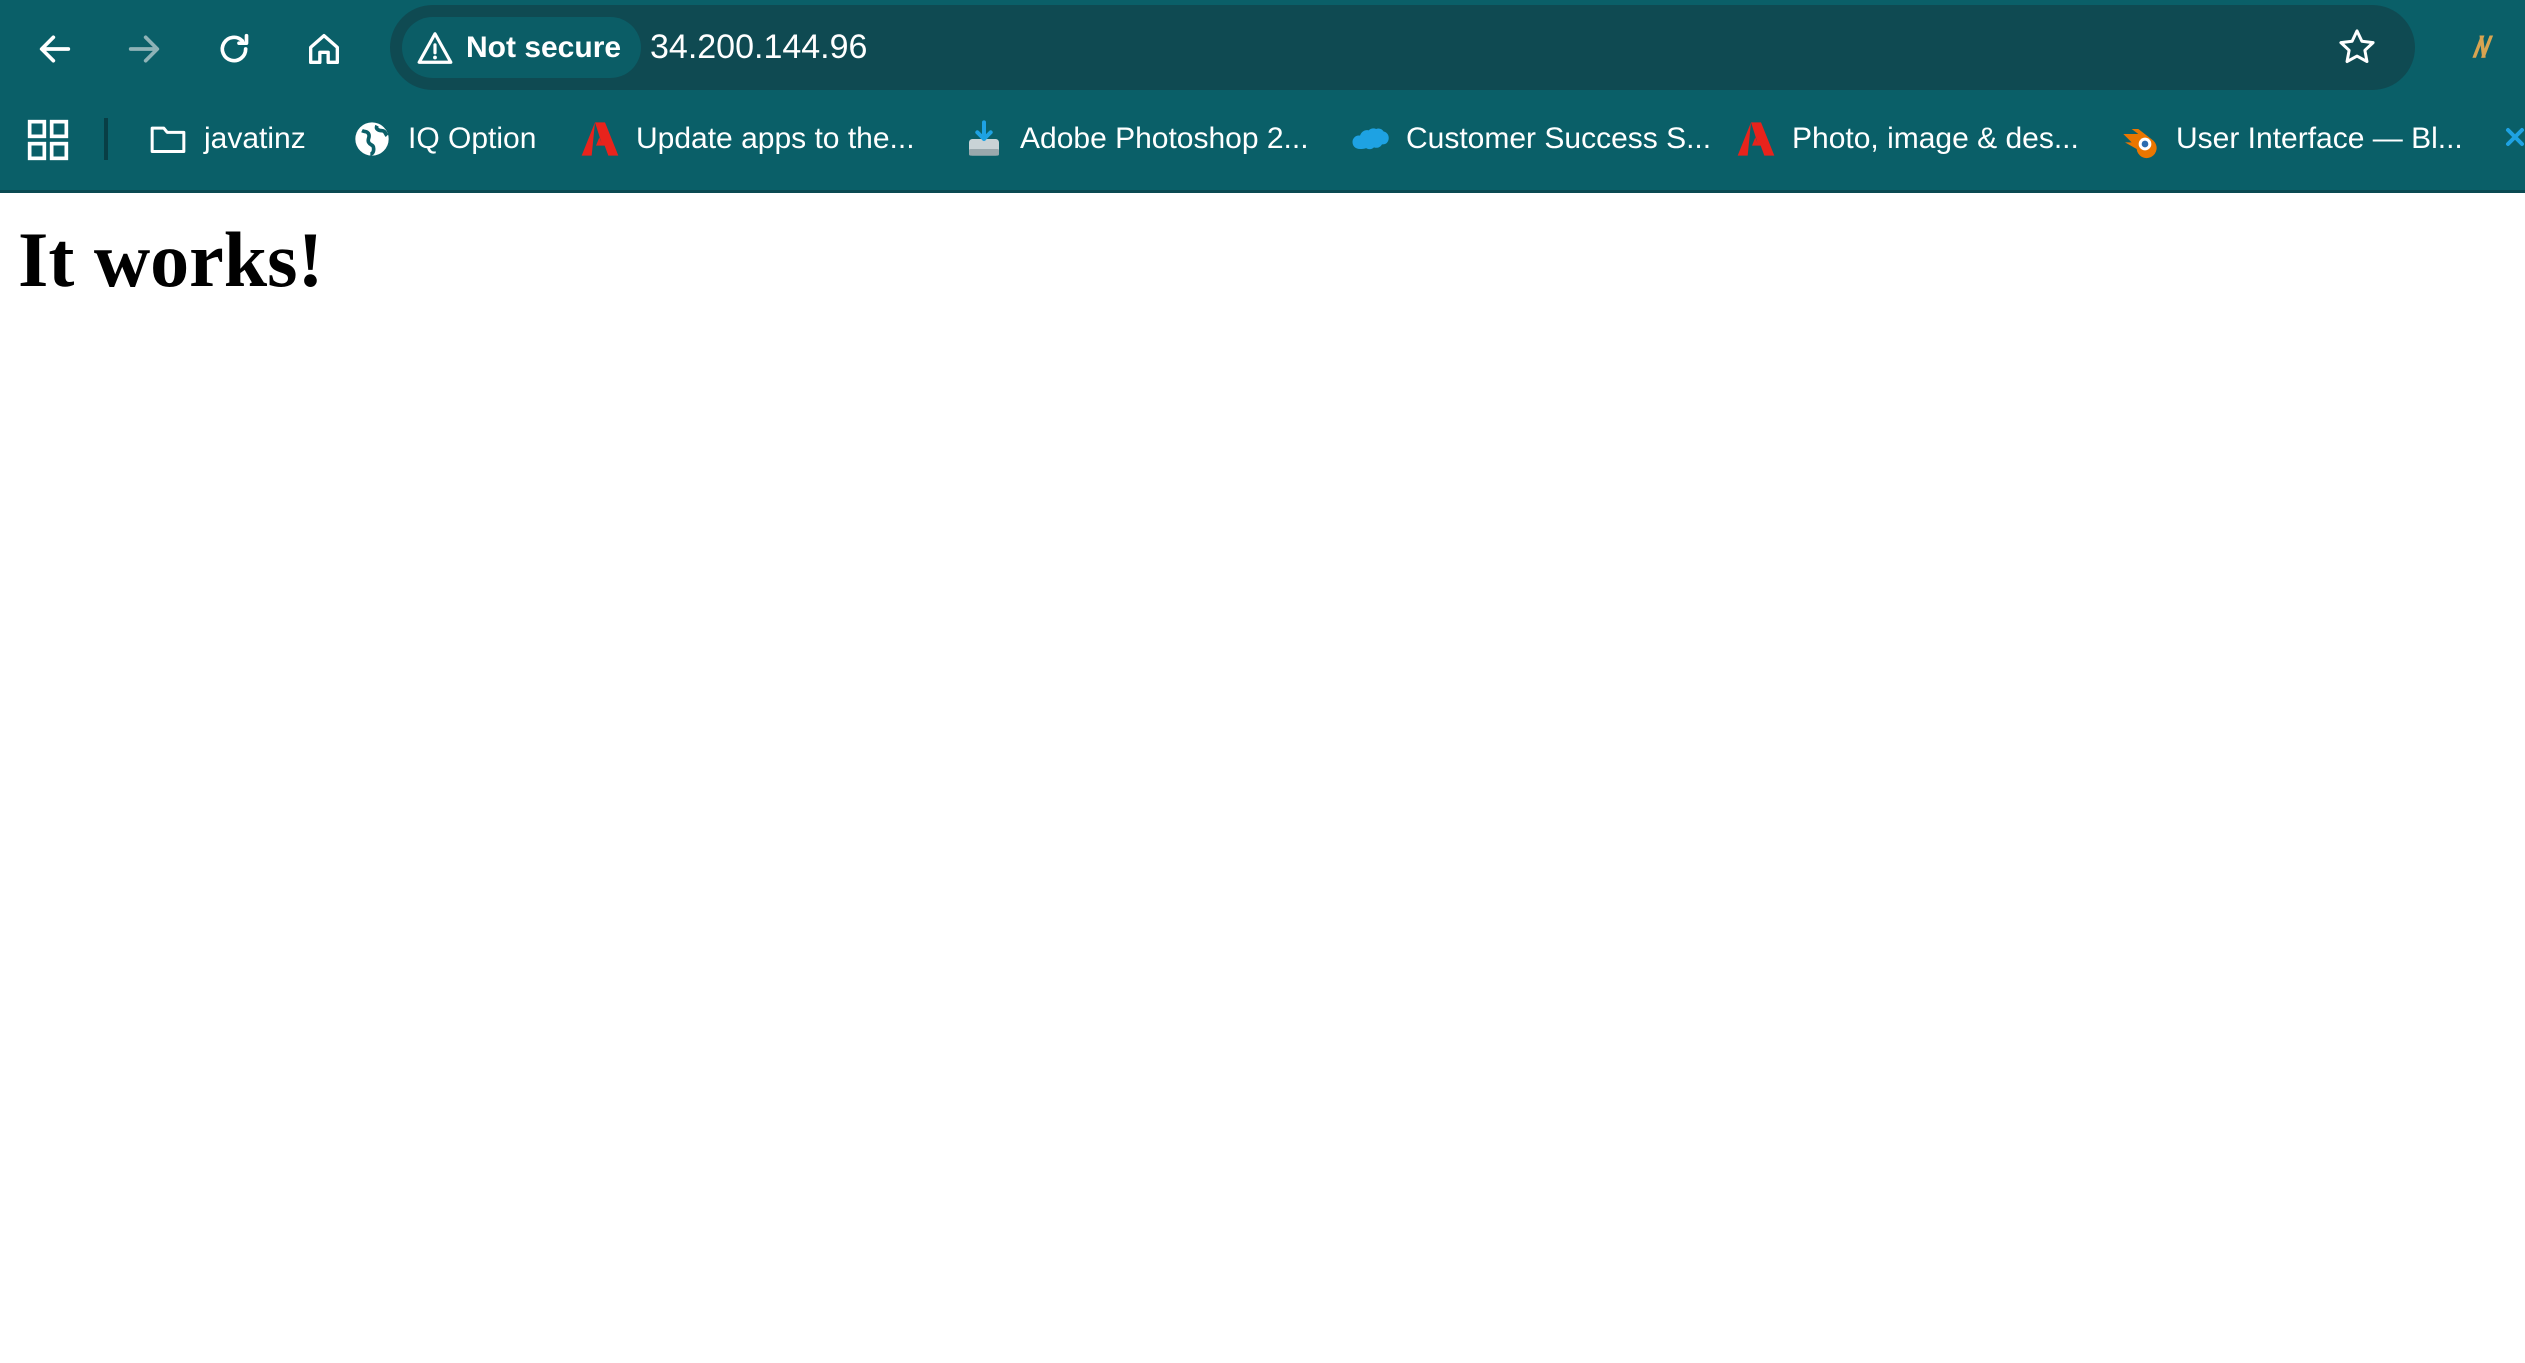 The width and height of the screenshot is (2525, 1363). I want to click on bookmark-javatinz: javatinz, so click(227, 139).